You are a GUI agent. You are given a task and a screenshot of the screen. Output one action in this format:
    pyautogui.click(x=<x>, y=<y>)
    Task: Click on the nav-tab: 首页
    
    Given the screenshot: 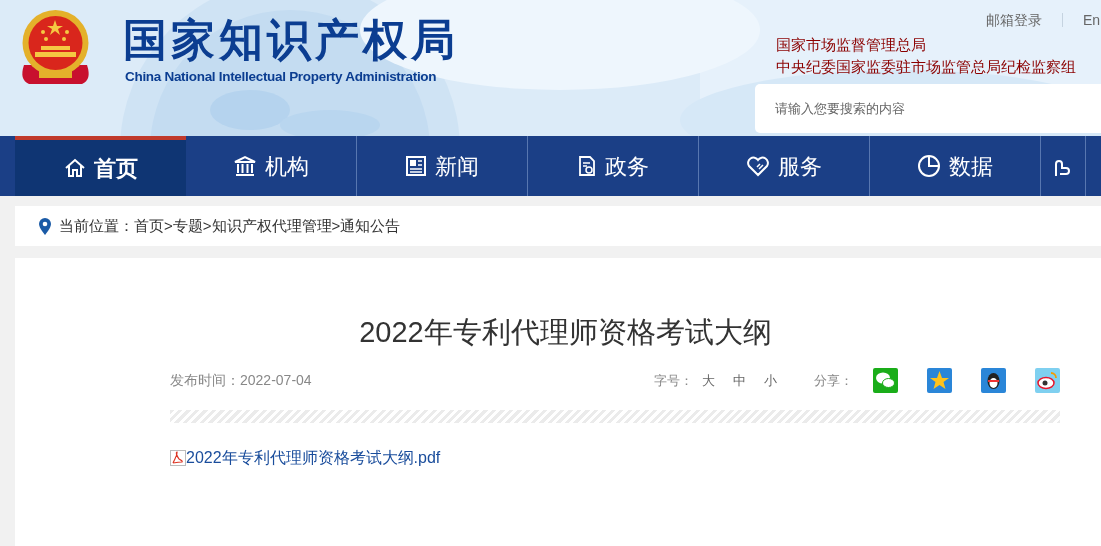 What is the action you would take?
    pyautogui.click(x=100, y=166)
    